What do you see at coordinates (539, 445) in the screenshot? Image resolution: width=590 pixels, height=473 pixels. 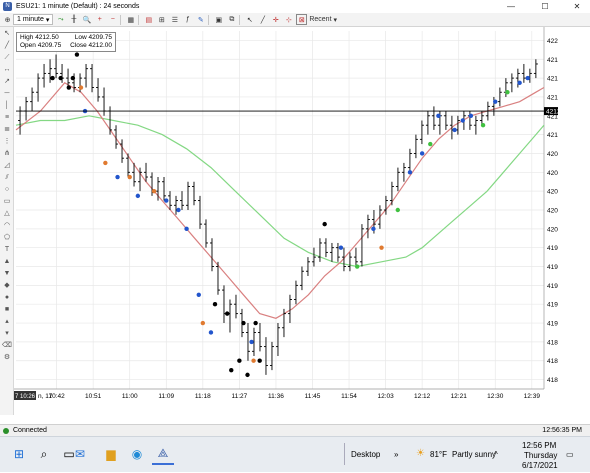 I see `taskbar-time: 12:56 PM` at bounding box center [539, 445].